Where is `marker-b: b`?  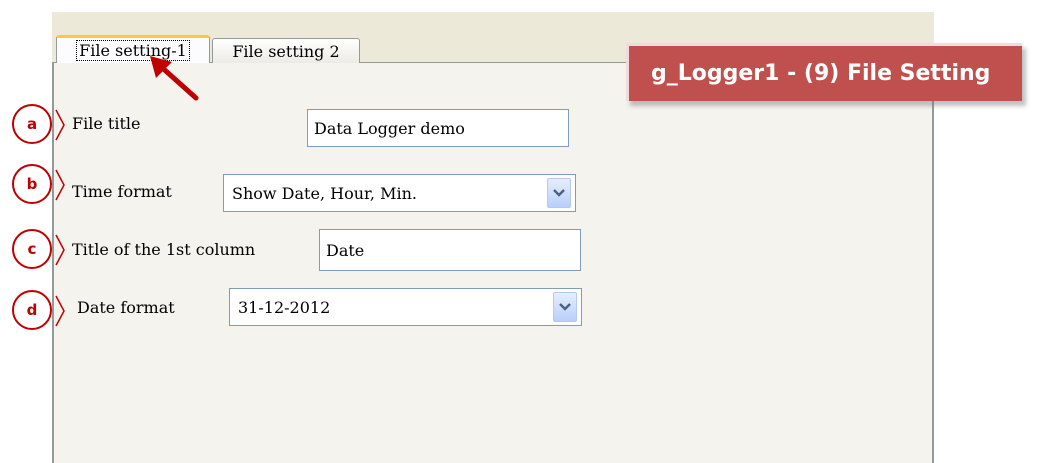
marker-b: b is located at coordinates (32, 184).